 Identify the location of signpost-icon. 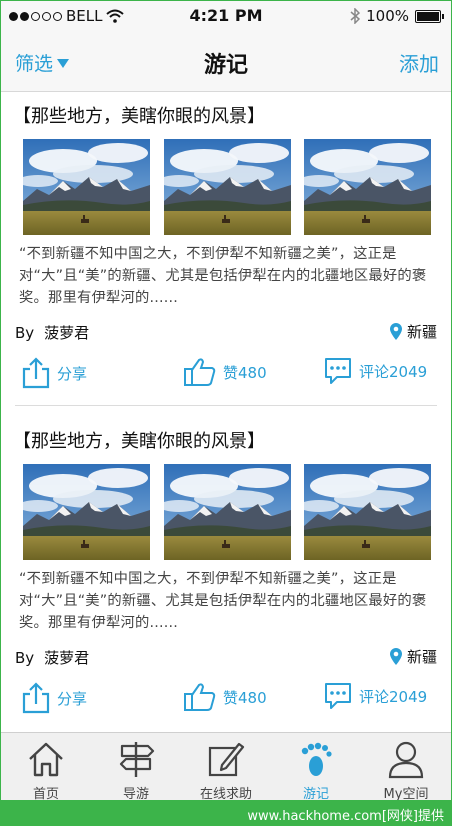
(137, 759).